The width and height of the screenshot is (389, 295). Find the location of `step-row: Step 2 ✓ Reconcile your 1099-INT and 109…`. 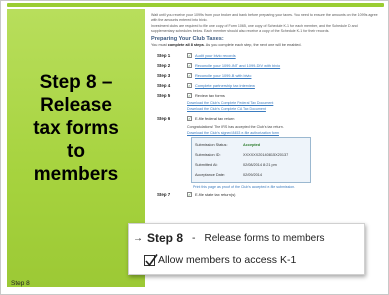

step-row: Step 2 ✓ Reconcile your 1099-INT and 109… is located at coordinates (265, 65).